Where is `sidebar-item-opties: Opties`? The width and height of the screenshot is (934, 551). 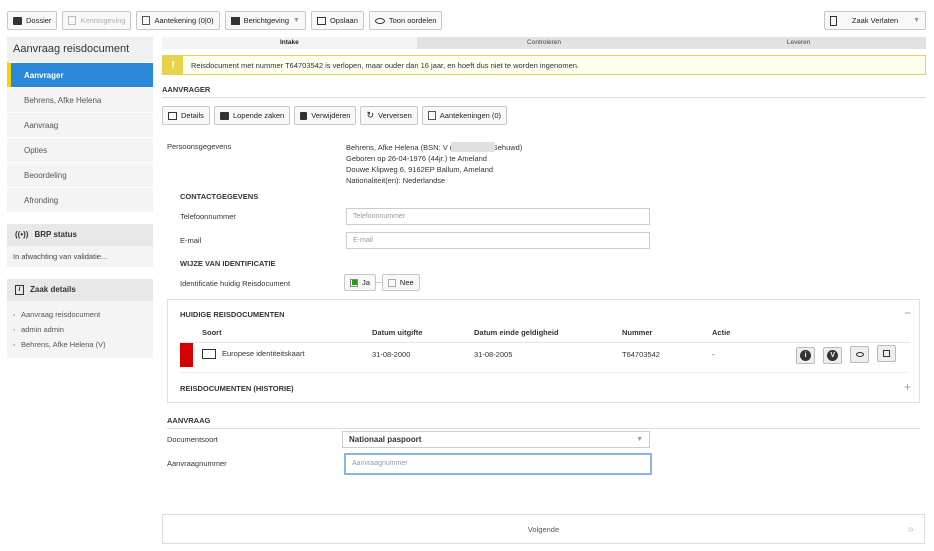 sidebar-item-opties: Opties is located at coordinates (80, 149).